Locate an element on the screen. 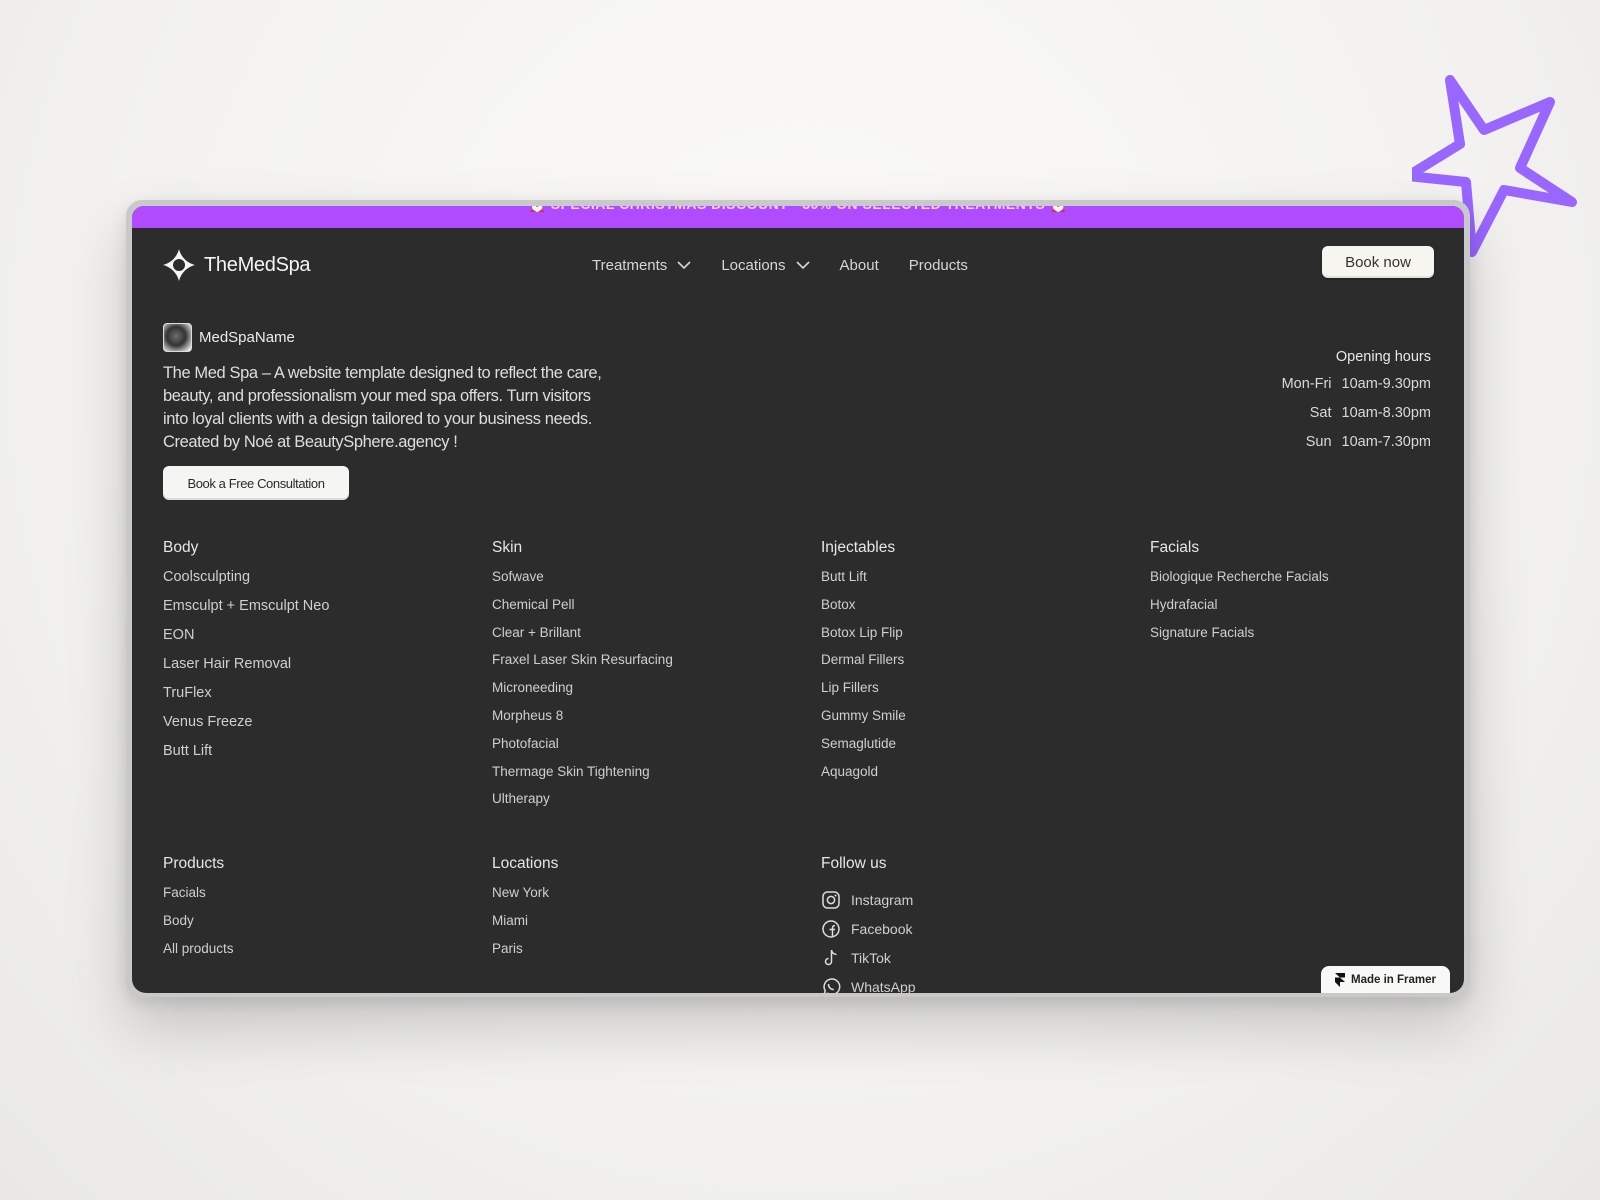 This screenshot has height=1200, width=1600. hours-time: 10am-8.30pm is located at coordinates (1386, 413).